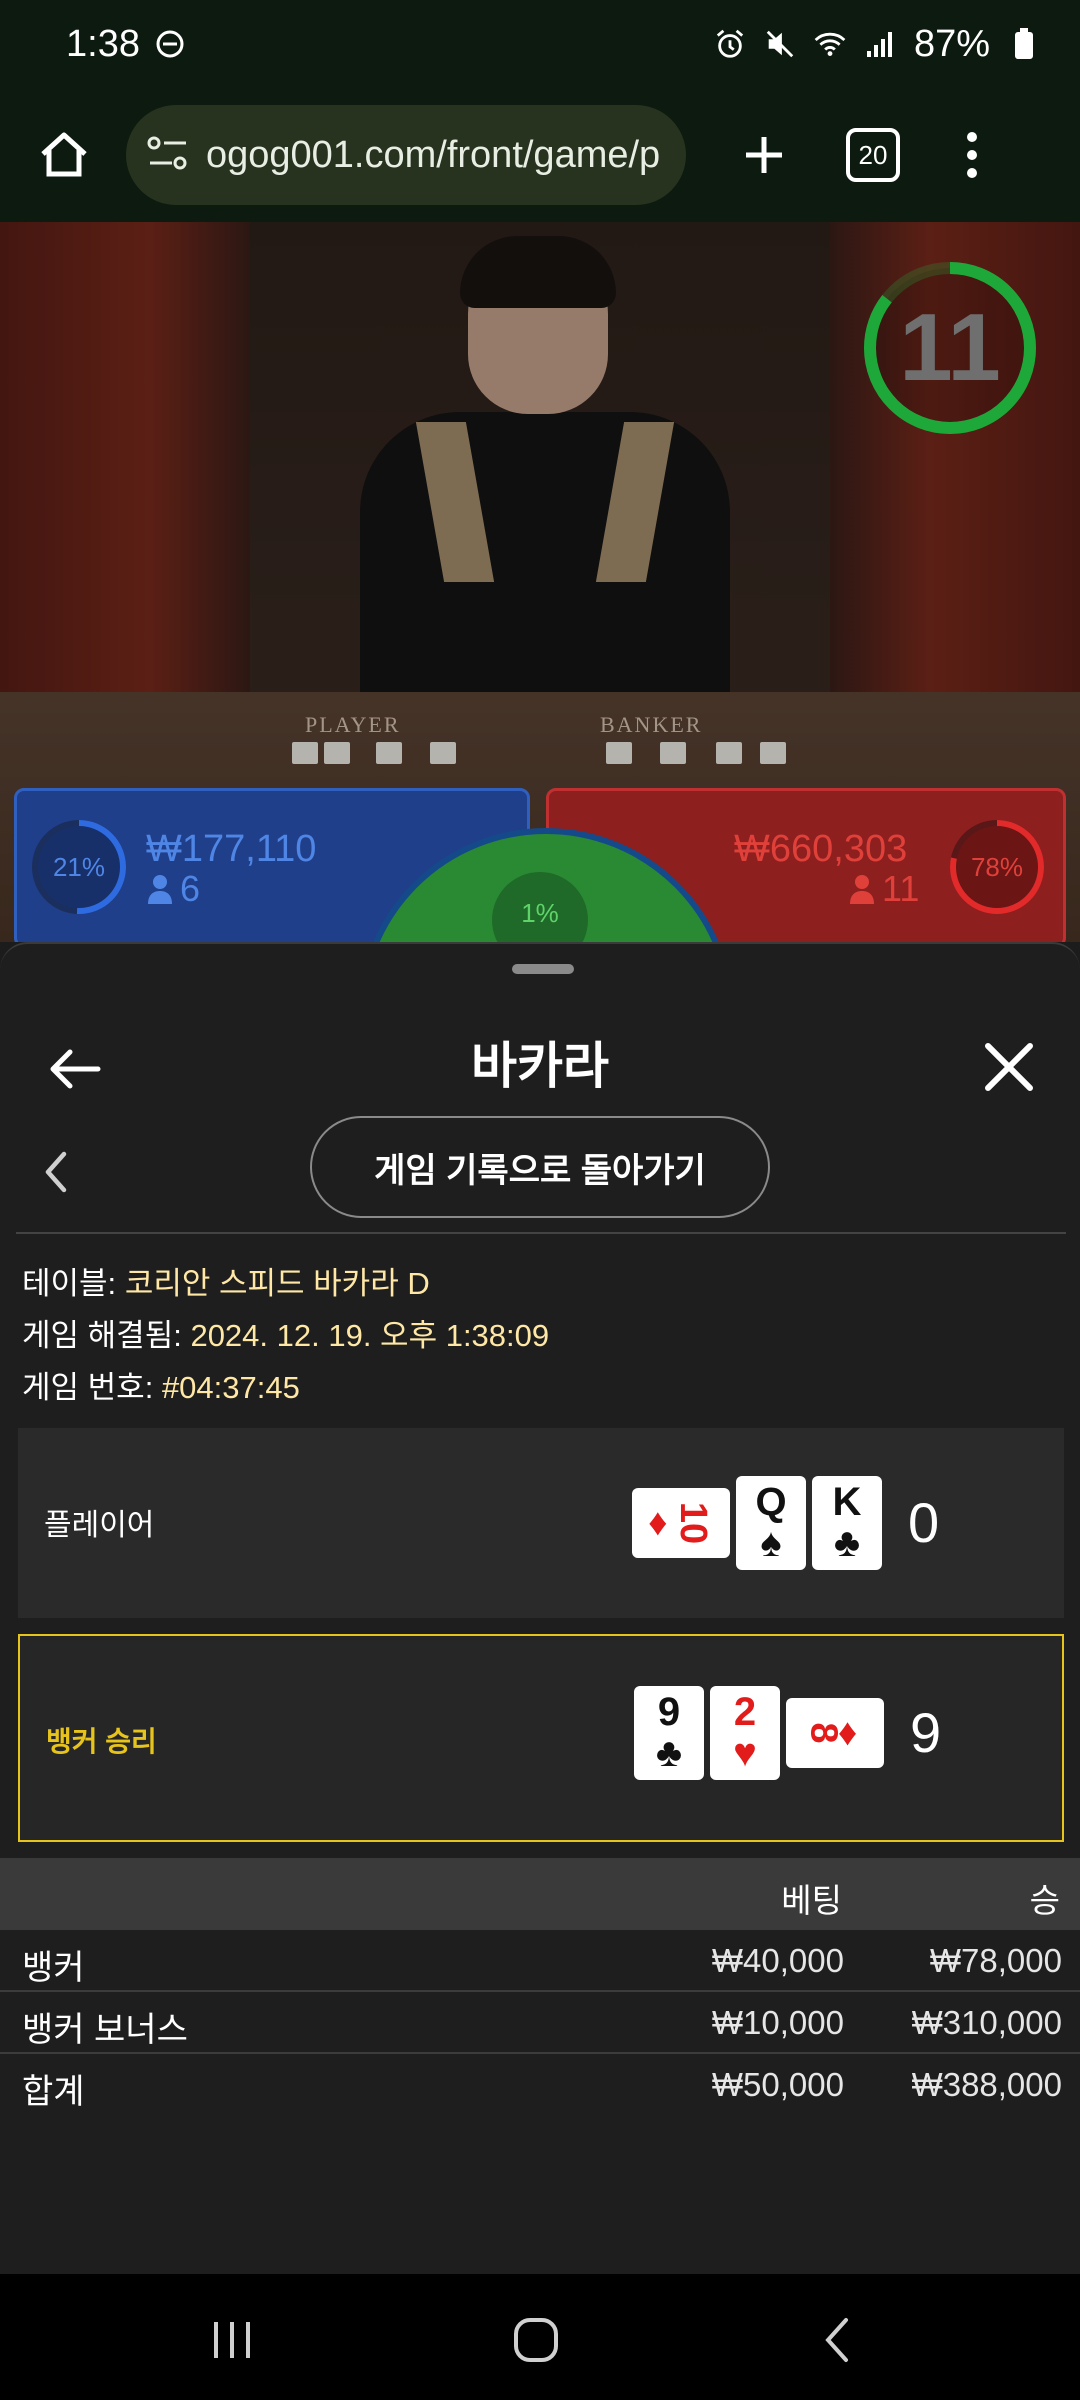 This screenshot has height=2400, width=1080. I want to click on card-rank: 10, so click(692, 1523).